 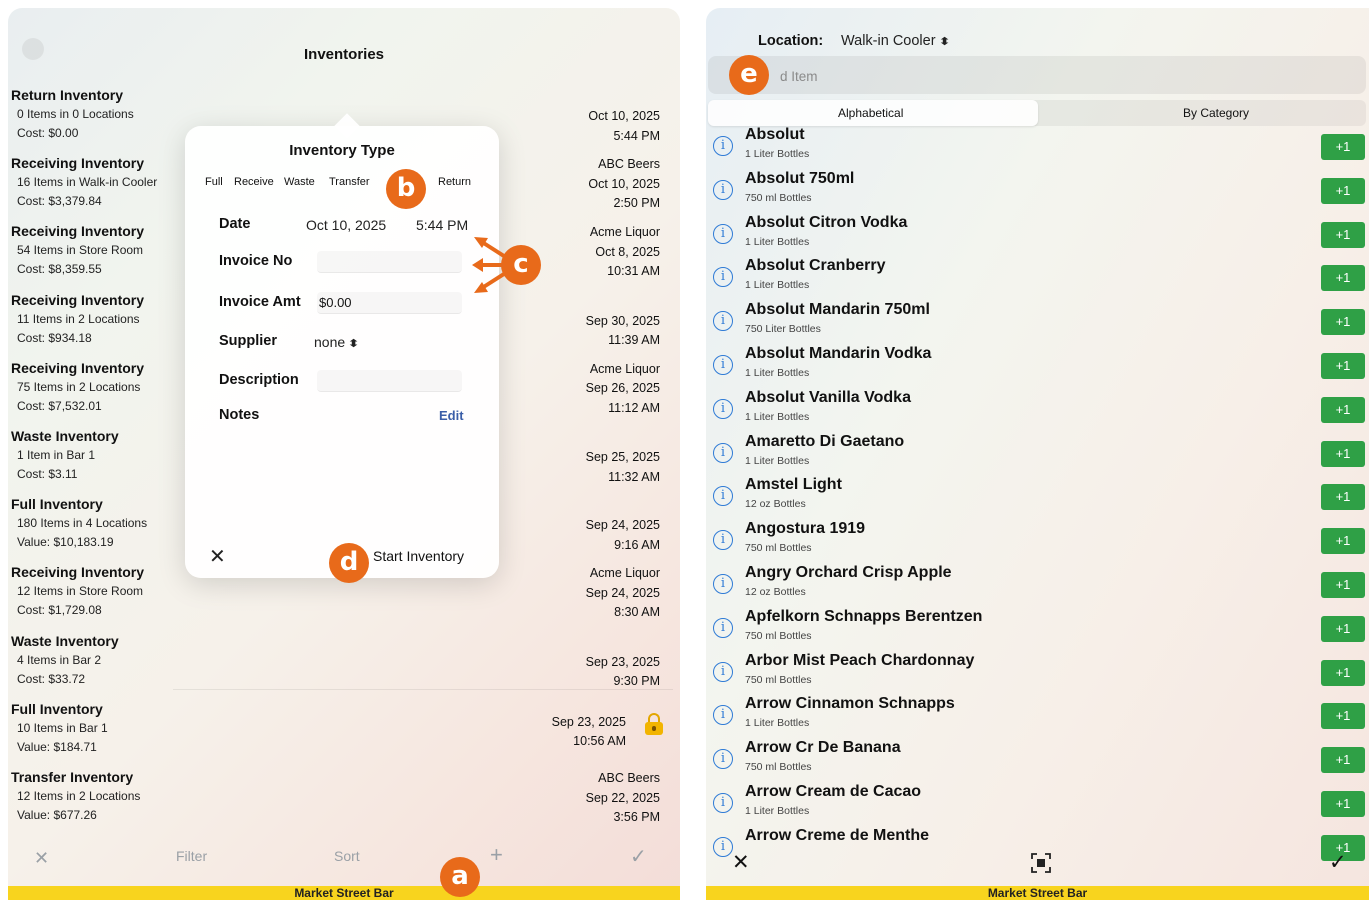 I want to click on time-value: 5:44 PM, so click(x=442, y=225).